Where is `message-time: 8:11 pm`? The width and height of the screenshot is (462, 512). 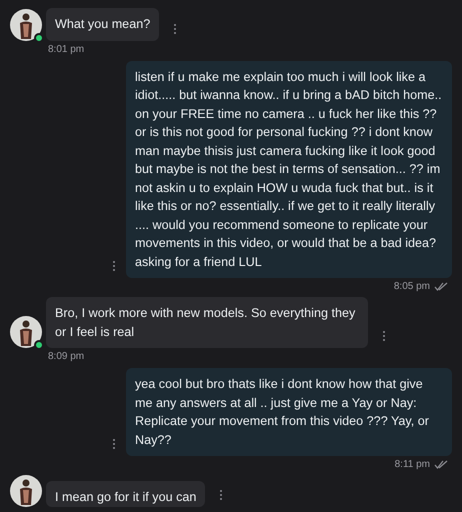
message-time: 8:11 pm is located at coordinates (412, 465).